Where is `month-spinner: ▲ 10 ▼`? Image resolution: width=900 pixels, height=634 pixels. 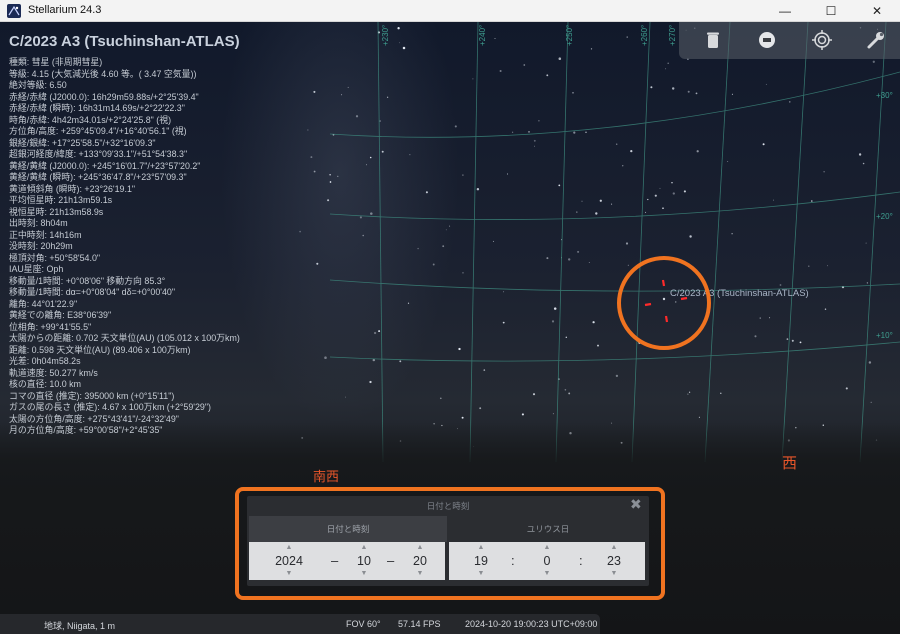
month-spinner: ▲ 10 ▼ is located at coordinates (364, 561).